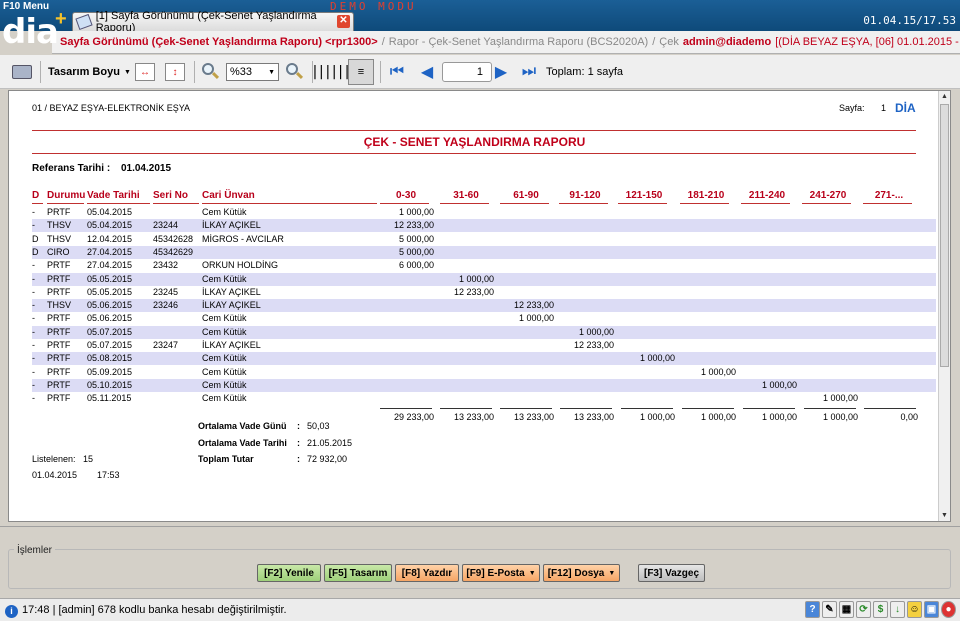 The image size is (960, 621). Describe the element at coordinates (343, 21) in the screenshot. I see `tab-close-icon: ✕` at that location.